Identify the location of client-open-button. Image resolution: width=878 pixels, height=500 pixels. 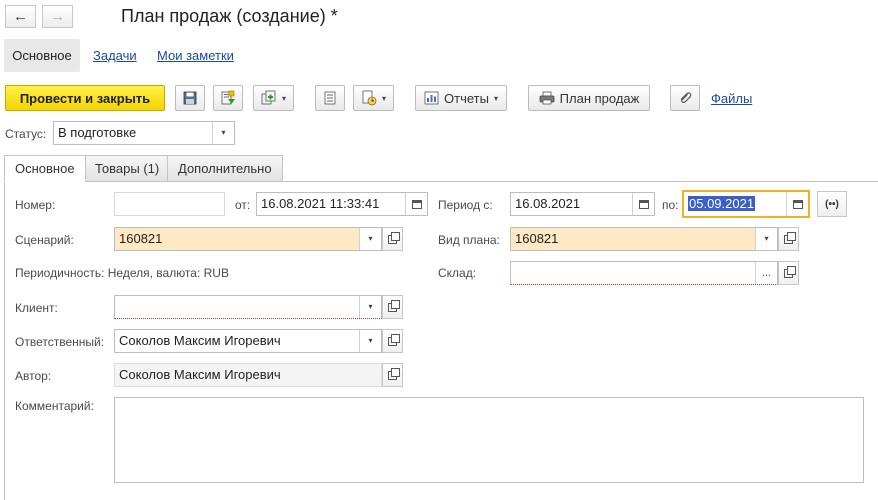
(392, 307).